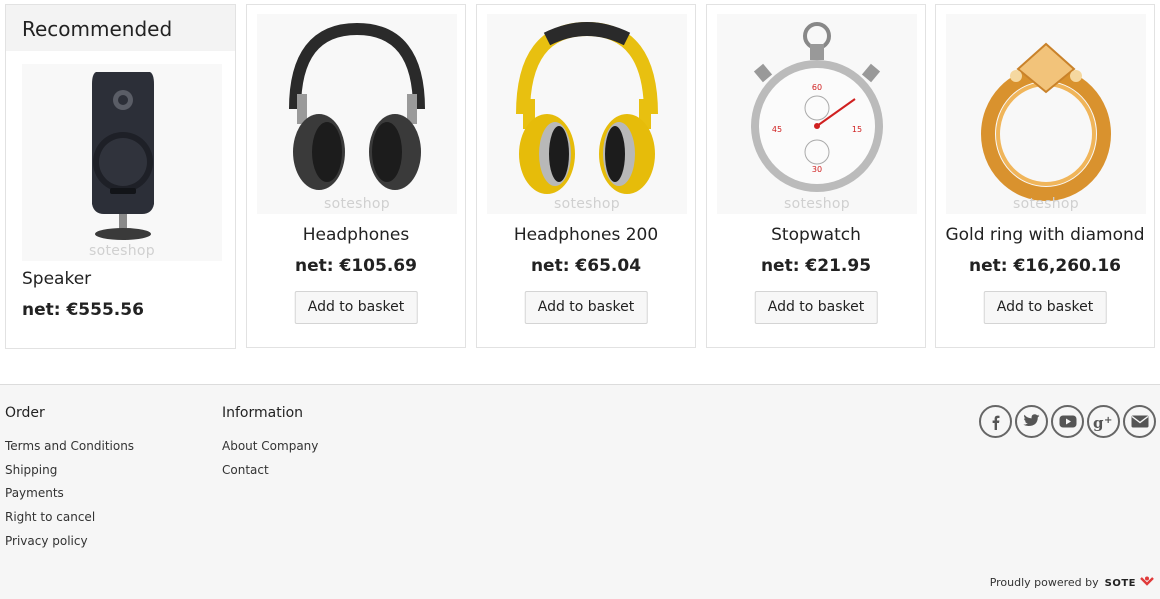 The height and width of the screenshot is (599, 1160). What do you see at coordinates (270, 451) in the screenshot?
I see `footer-link-about: About Company` at bounding box center [270, 451].